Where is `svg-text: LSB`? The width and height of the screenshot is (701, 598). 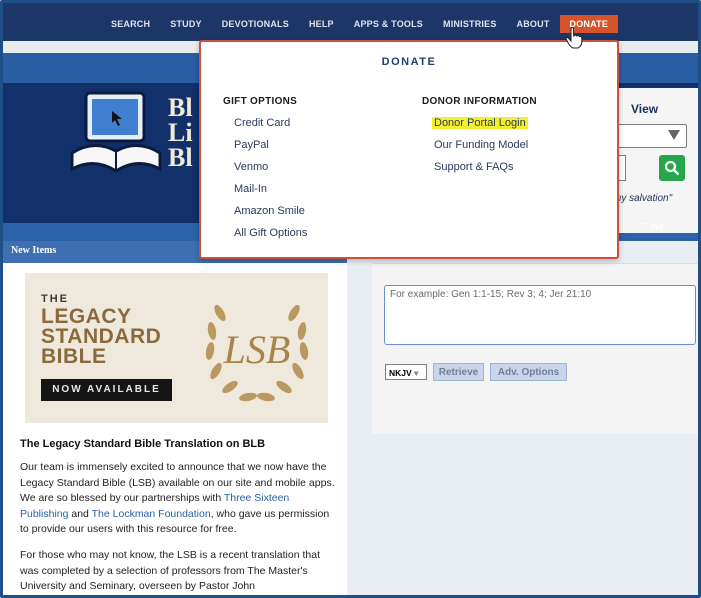 svg-text: LSB is located at coordinates (257, 349).